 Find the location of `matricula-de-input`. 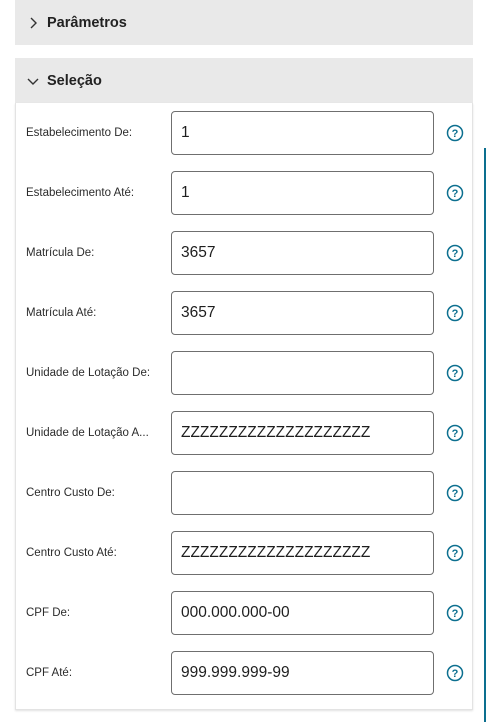

matricula-de-input is located at coordinates (302, 253).